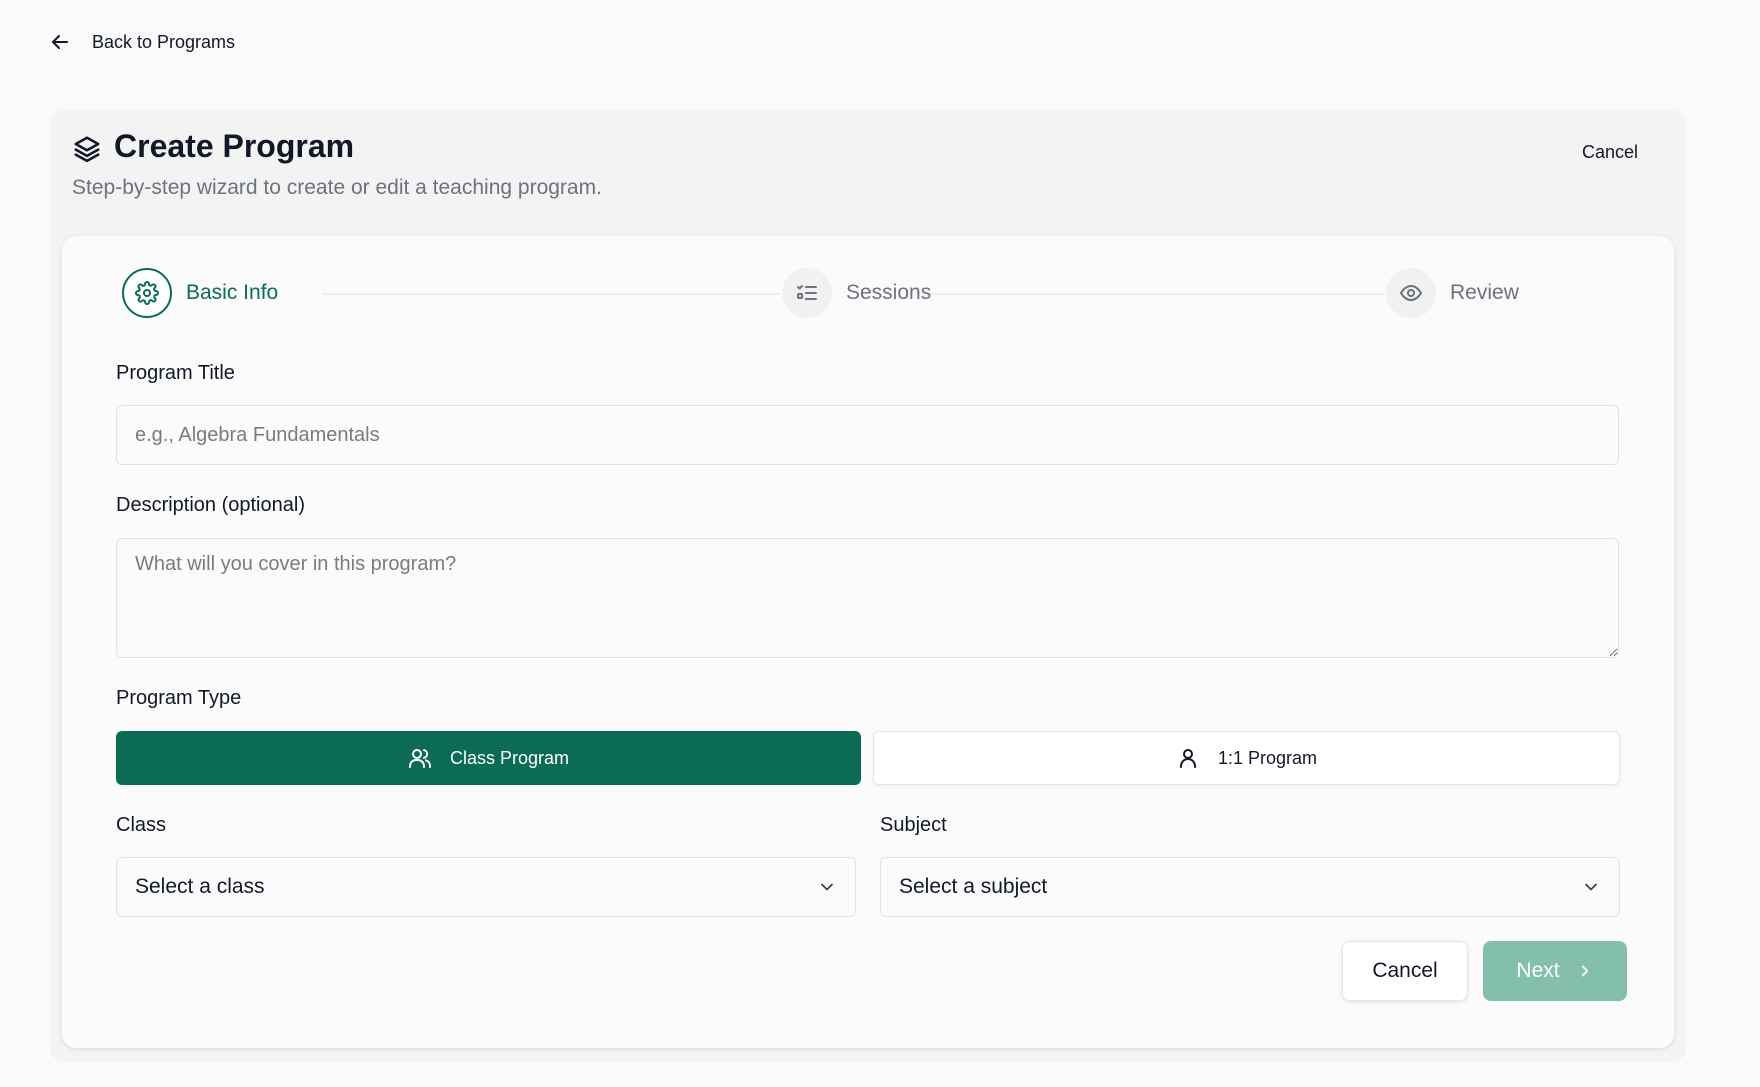 This screenshot has height=1087, width=1760. I want to click on class-program-button: Class Program, so click(488, 758).